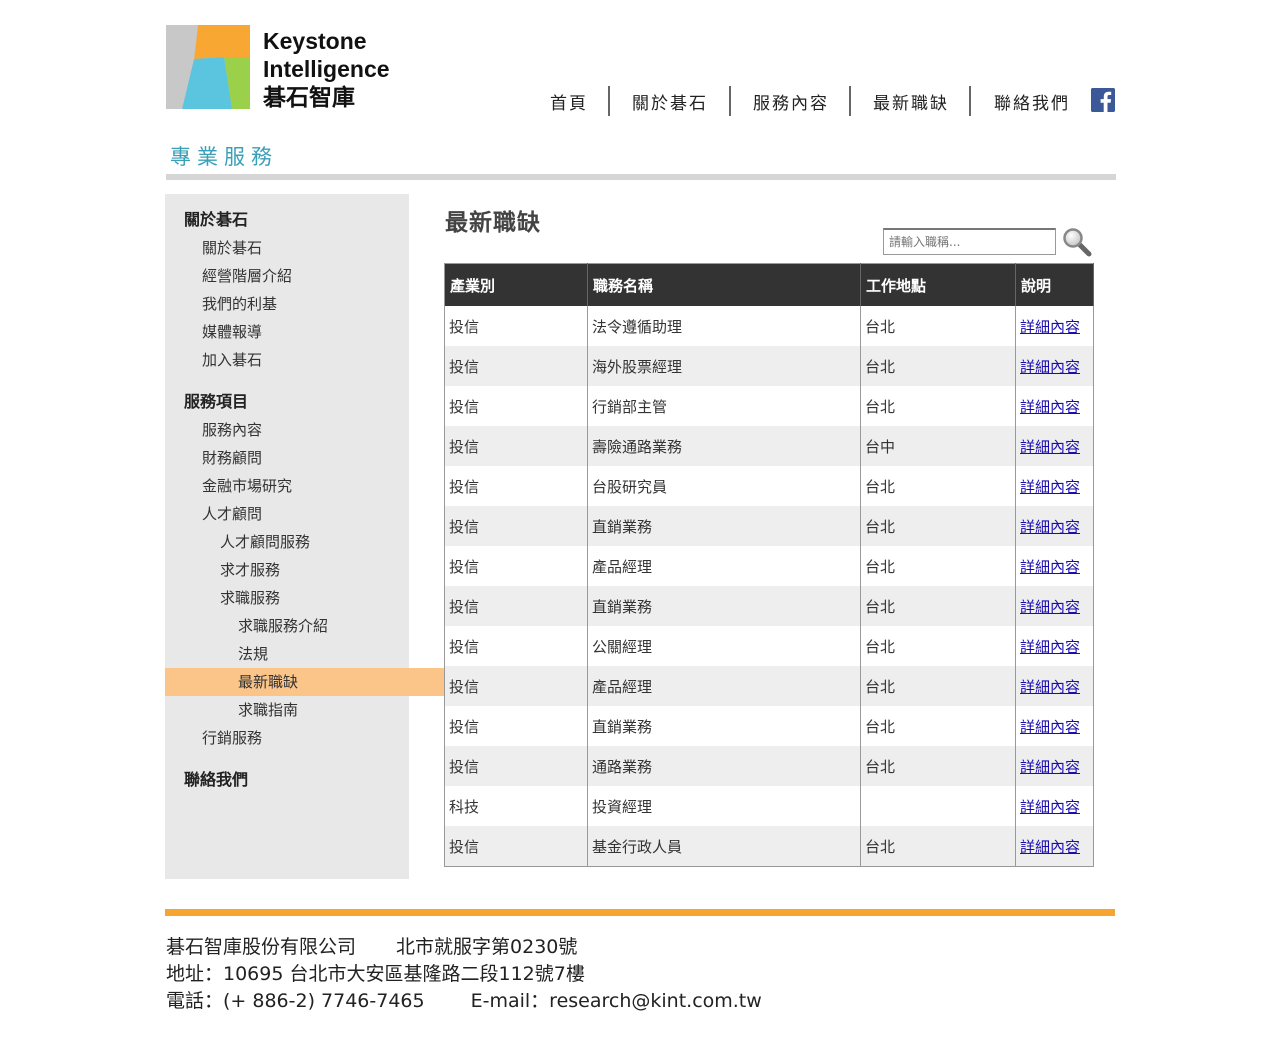  I want to click on nav-divider, so click(850, 101).